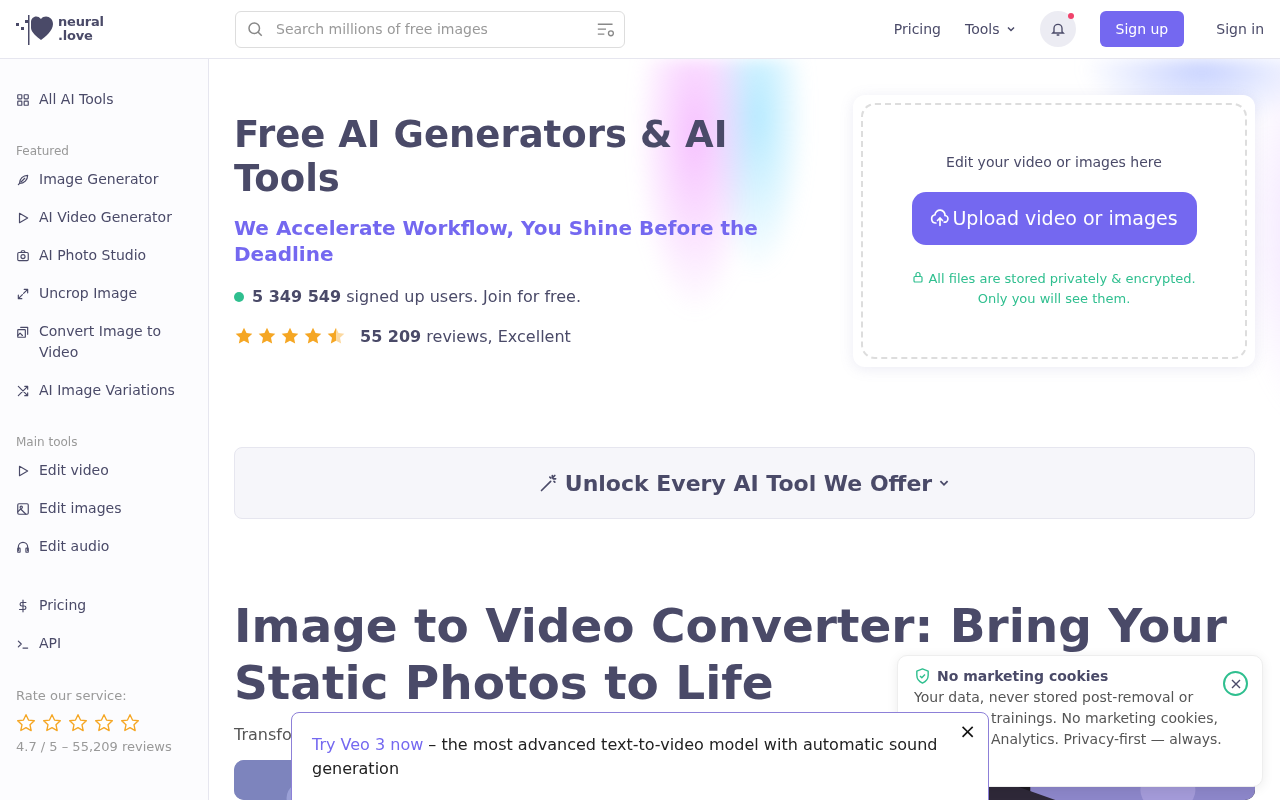  Describe the element at coordinates (430, 29) in the screenshot. I see `search-field: Search millions of free images` at that location.